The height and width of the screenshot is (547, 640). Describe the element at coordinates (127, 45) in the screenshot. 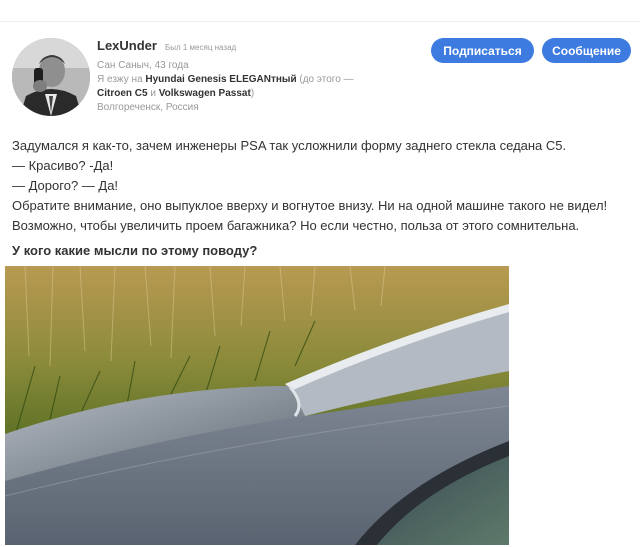

I see `username-link: LexUnder` at that location.